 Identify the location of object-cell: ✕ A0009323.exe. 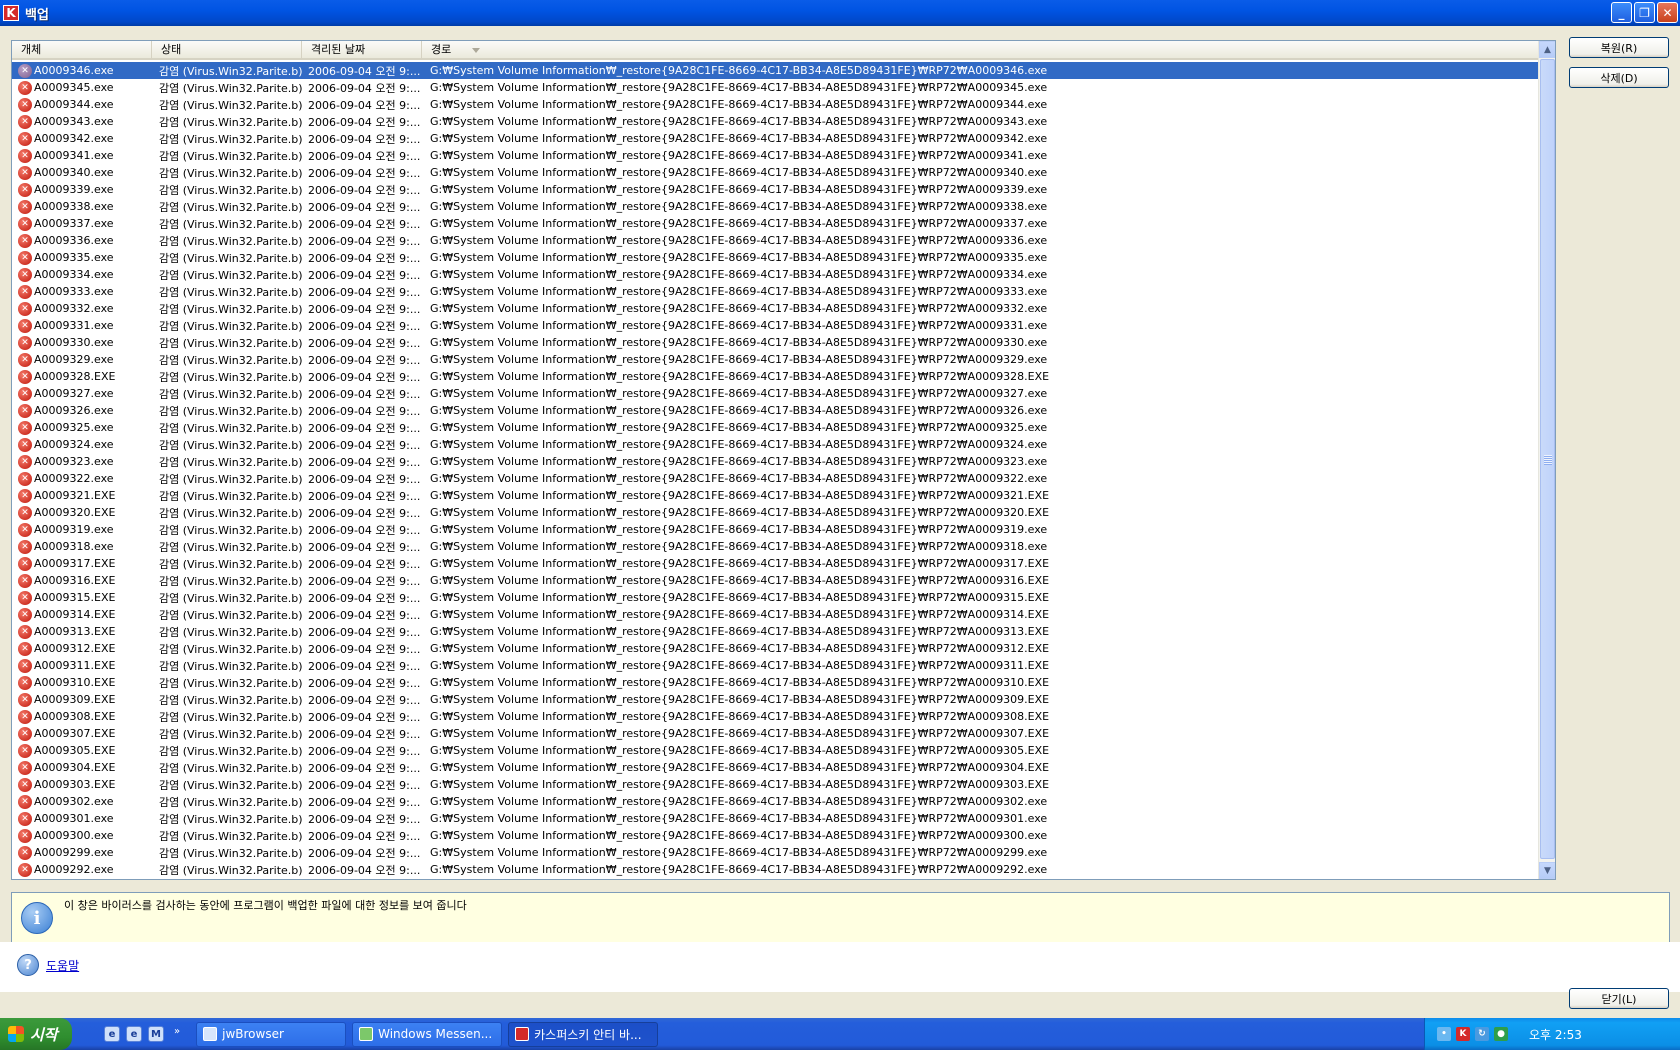
(82, 461).